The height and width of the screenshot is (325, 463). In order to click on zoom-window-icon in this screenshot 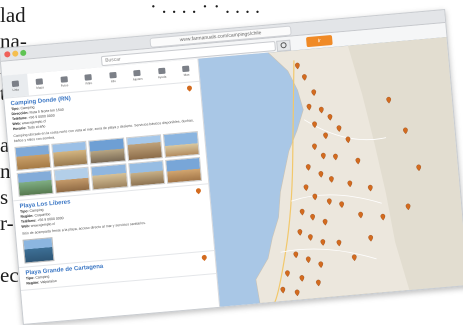, I will do `click(23, 53)`.